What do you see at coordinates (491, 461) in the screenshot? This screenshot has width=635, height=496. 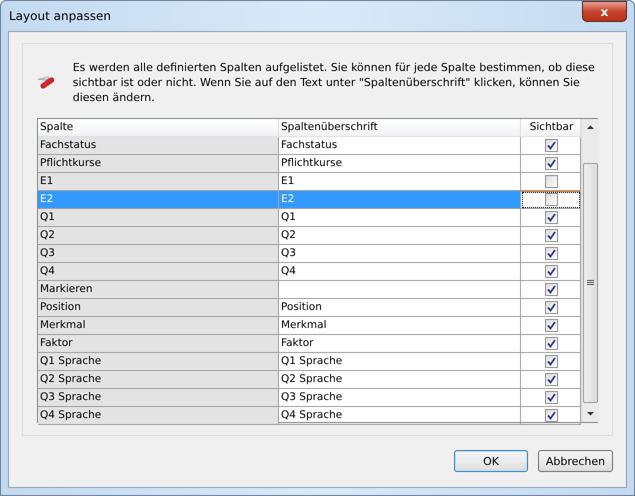 I see `dialog-button: OK` at bounding box center [491, 461].